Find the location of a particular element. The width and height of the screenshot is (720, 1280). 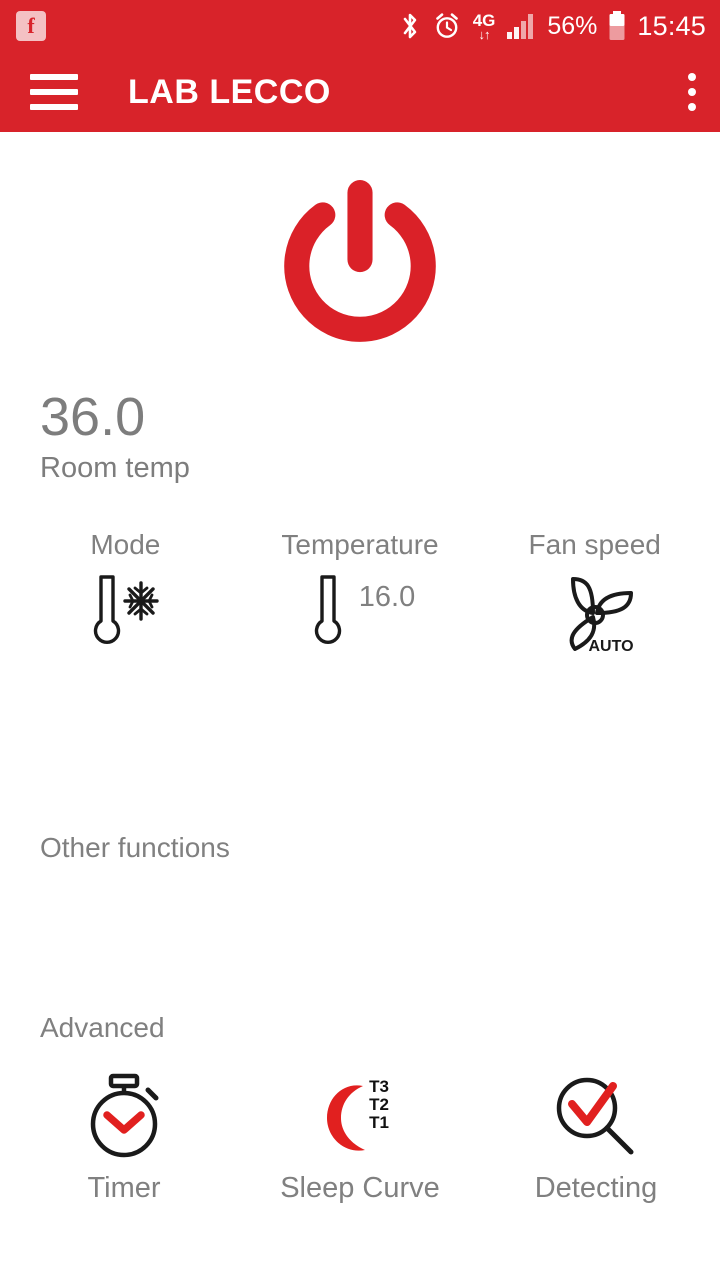

other-functions-section: Other functions is located at coordinates (360, 848).